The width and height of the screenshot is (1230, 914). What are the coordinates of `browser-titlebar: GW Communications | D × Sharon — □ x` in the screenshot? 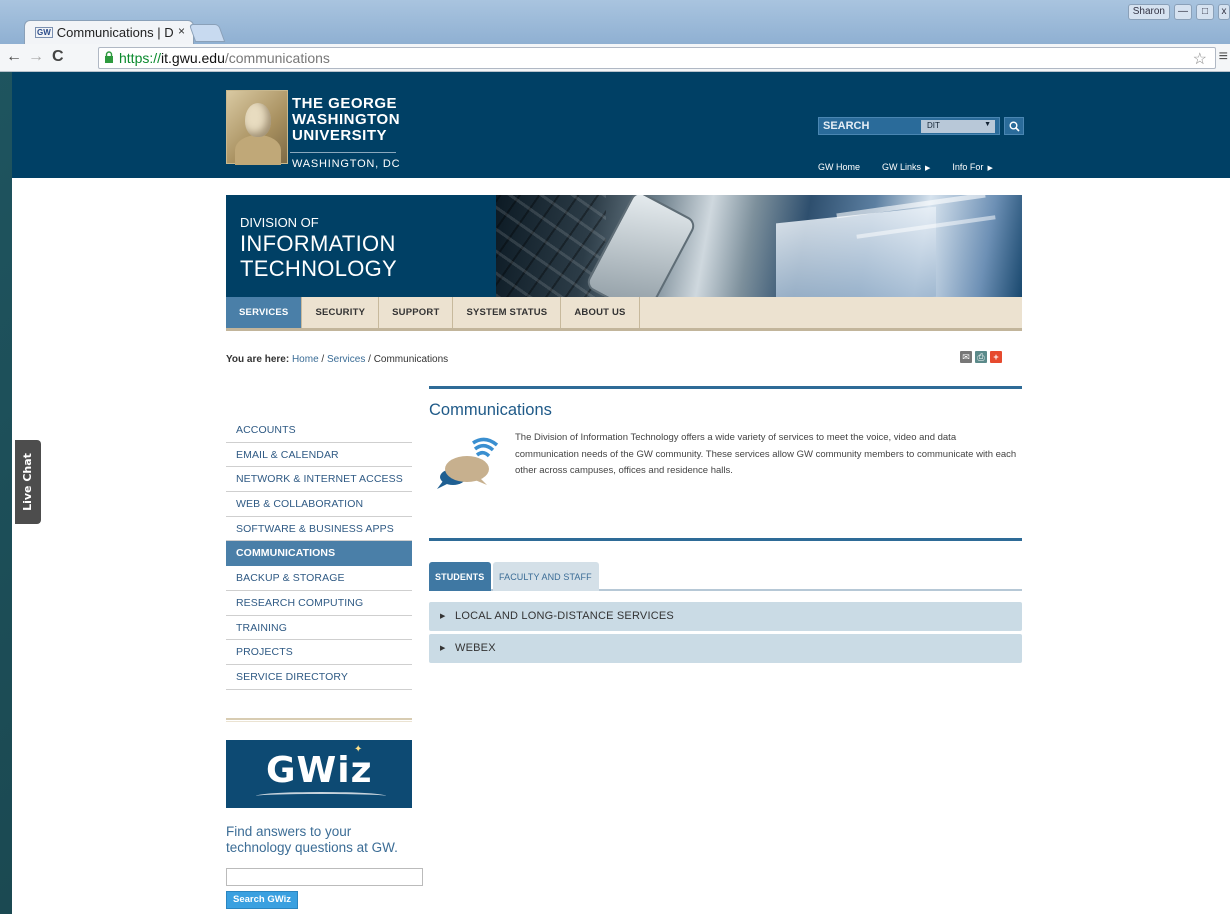 It's located at (615, 22).